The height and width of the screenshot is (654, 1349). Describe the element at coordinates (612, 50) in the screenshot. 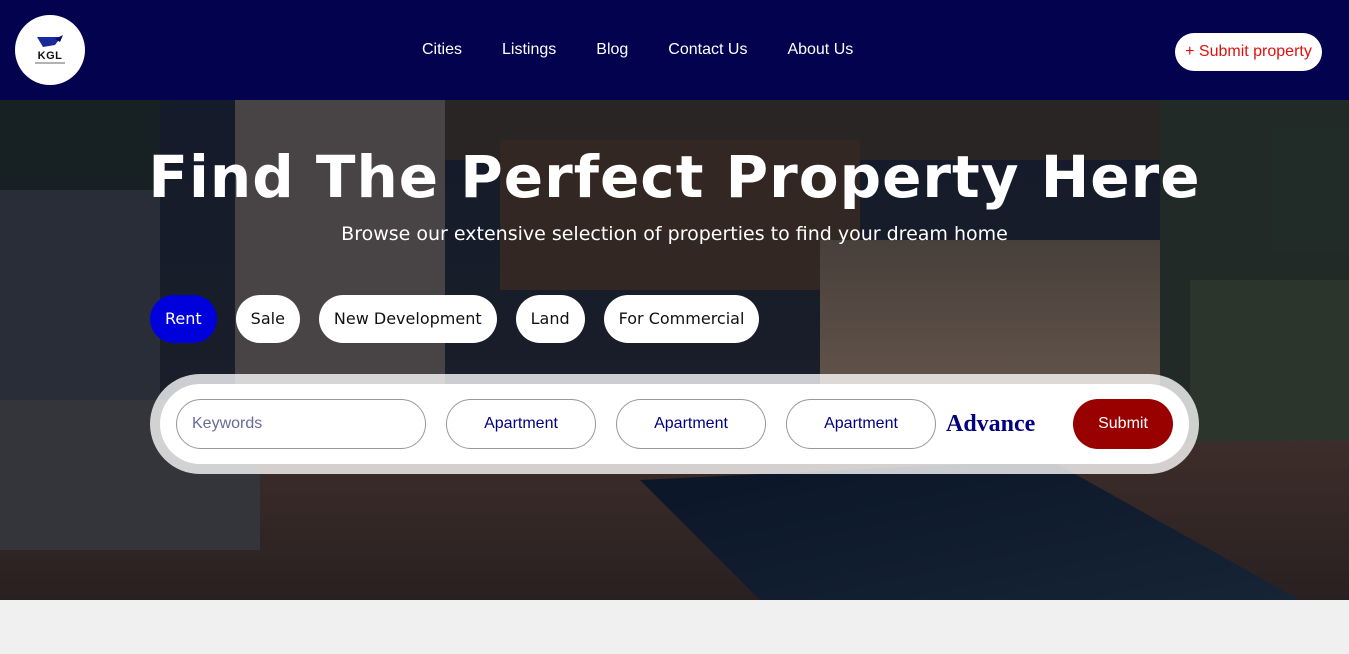

I see `nav-link-blog: Blog` at that location.